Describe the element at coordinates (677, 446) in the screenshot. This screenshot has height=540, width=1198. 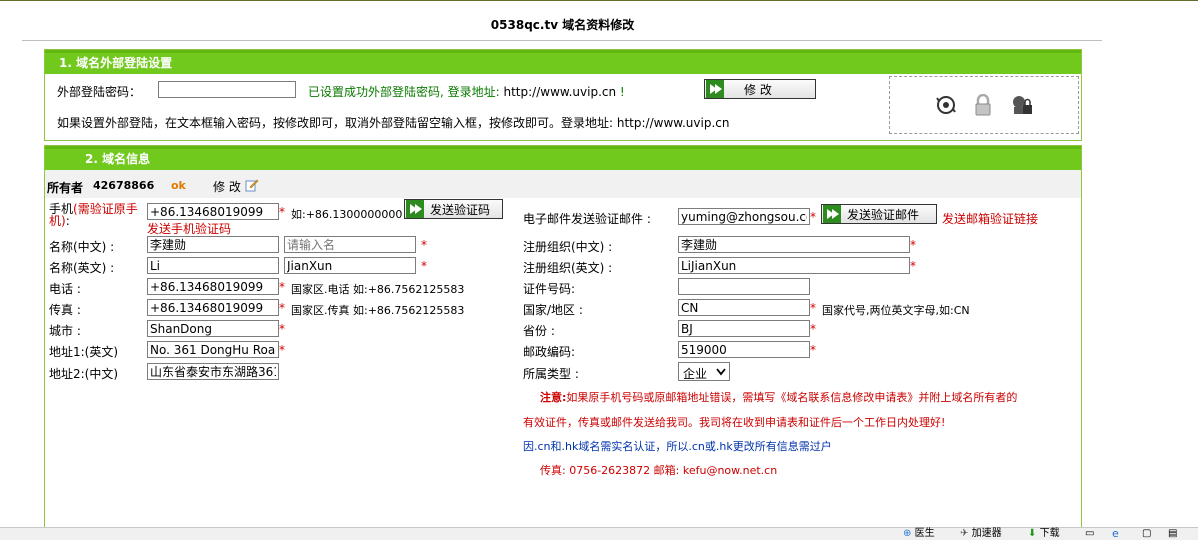
I see `notice-cn: 因.cn和.hk域名需实名认证，所以.cn或.hk更改所有信息需过户` at that location.